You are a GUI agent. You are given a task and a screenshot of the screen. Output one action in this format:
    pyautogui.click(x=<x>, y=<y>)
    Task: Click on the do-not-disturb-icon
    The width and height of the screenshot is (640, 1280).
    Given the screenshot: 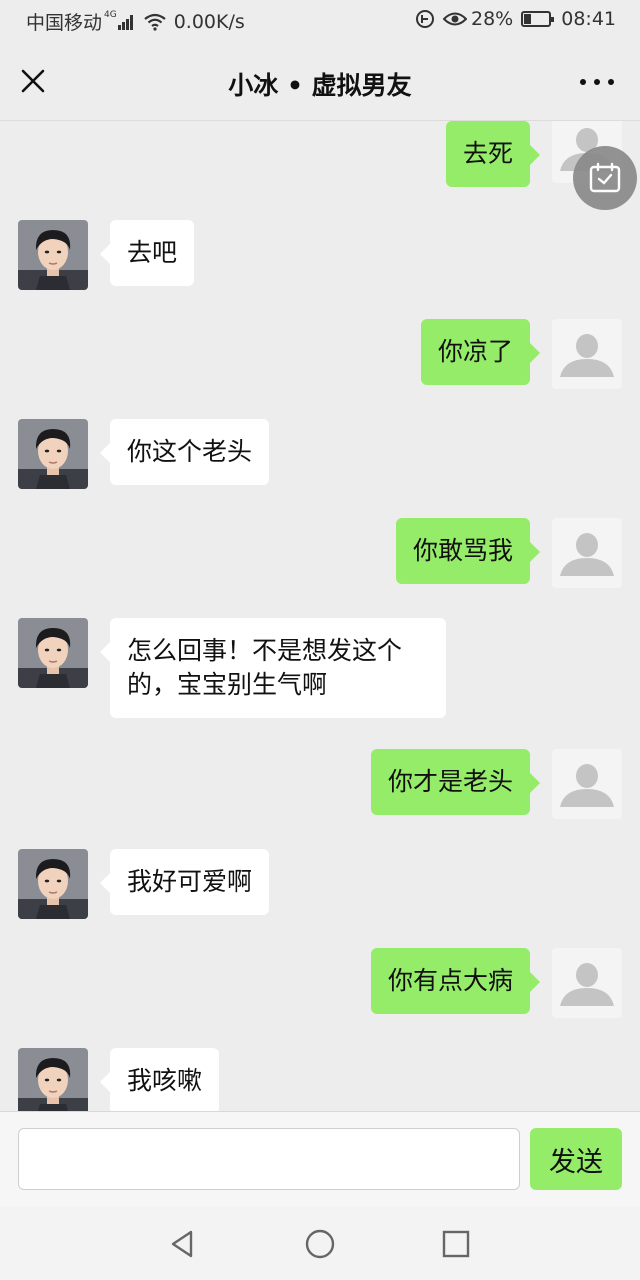 What is the action you would take?
    pyautogui.click(x=425, y=19)
    